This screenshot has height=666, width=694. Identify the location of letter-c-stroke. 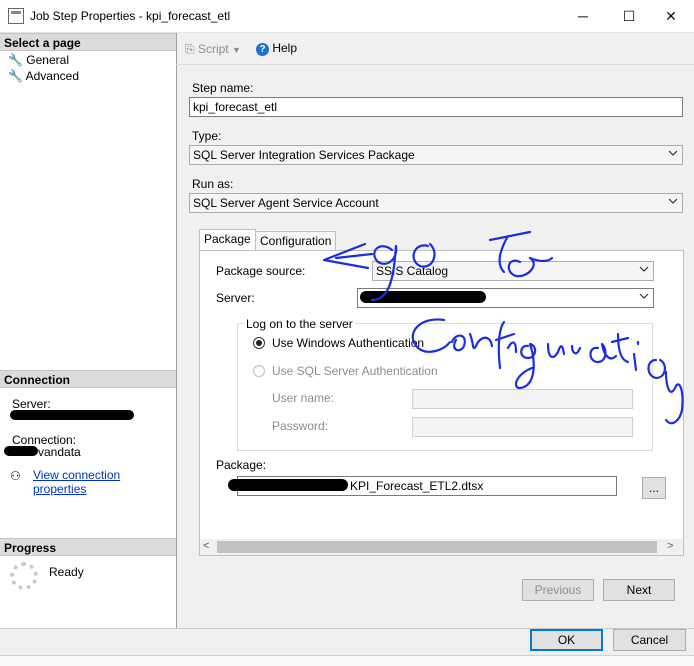
(431, 335).